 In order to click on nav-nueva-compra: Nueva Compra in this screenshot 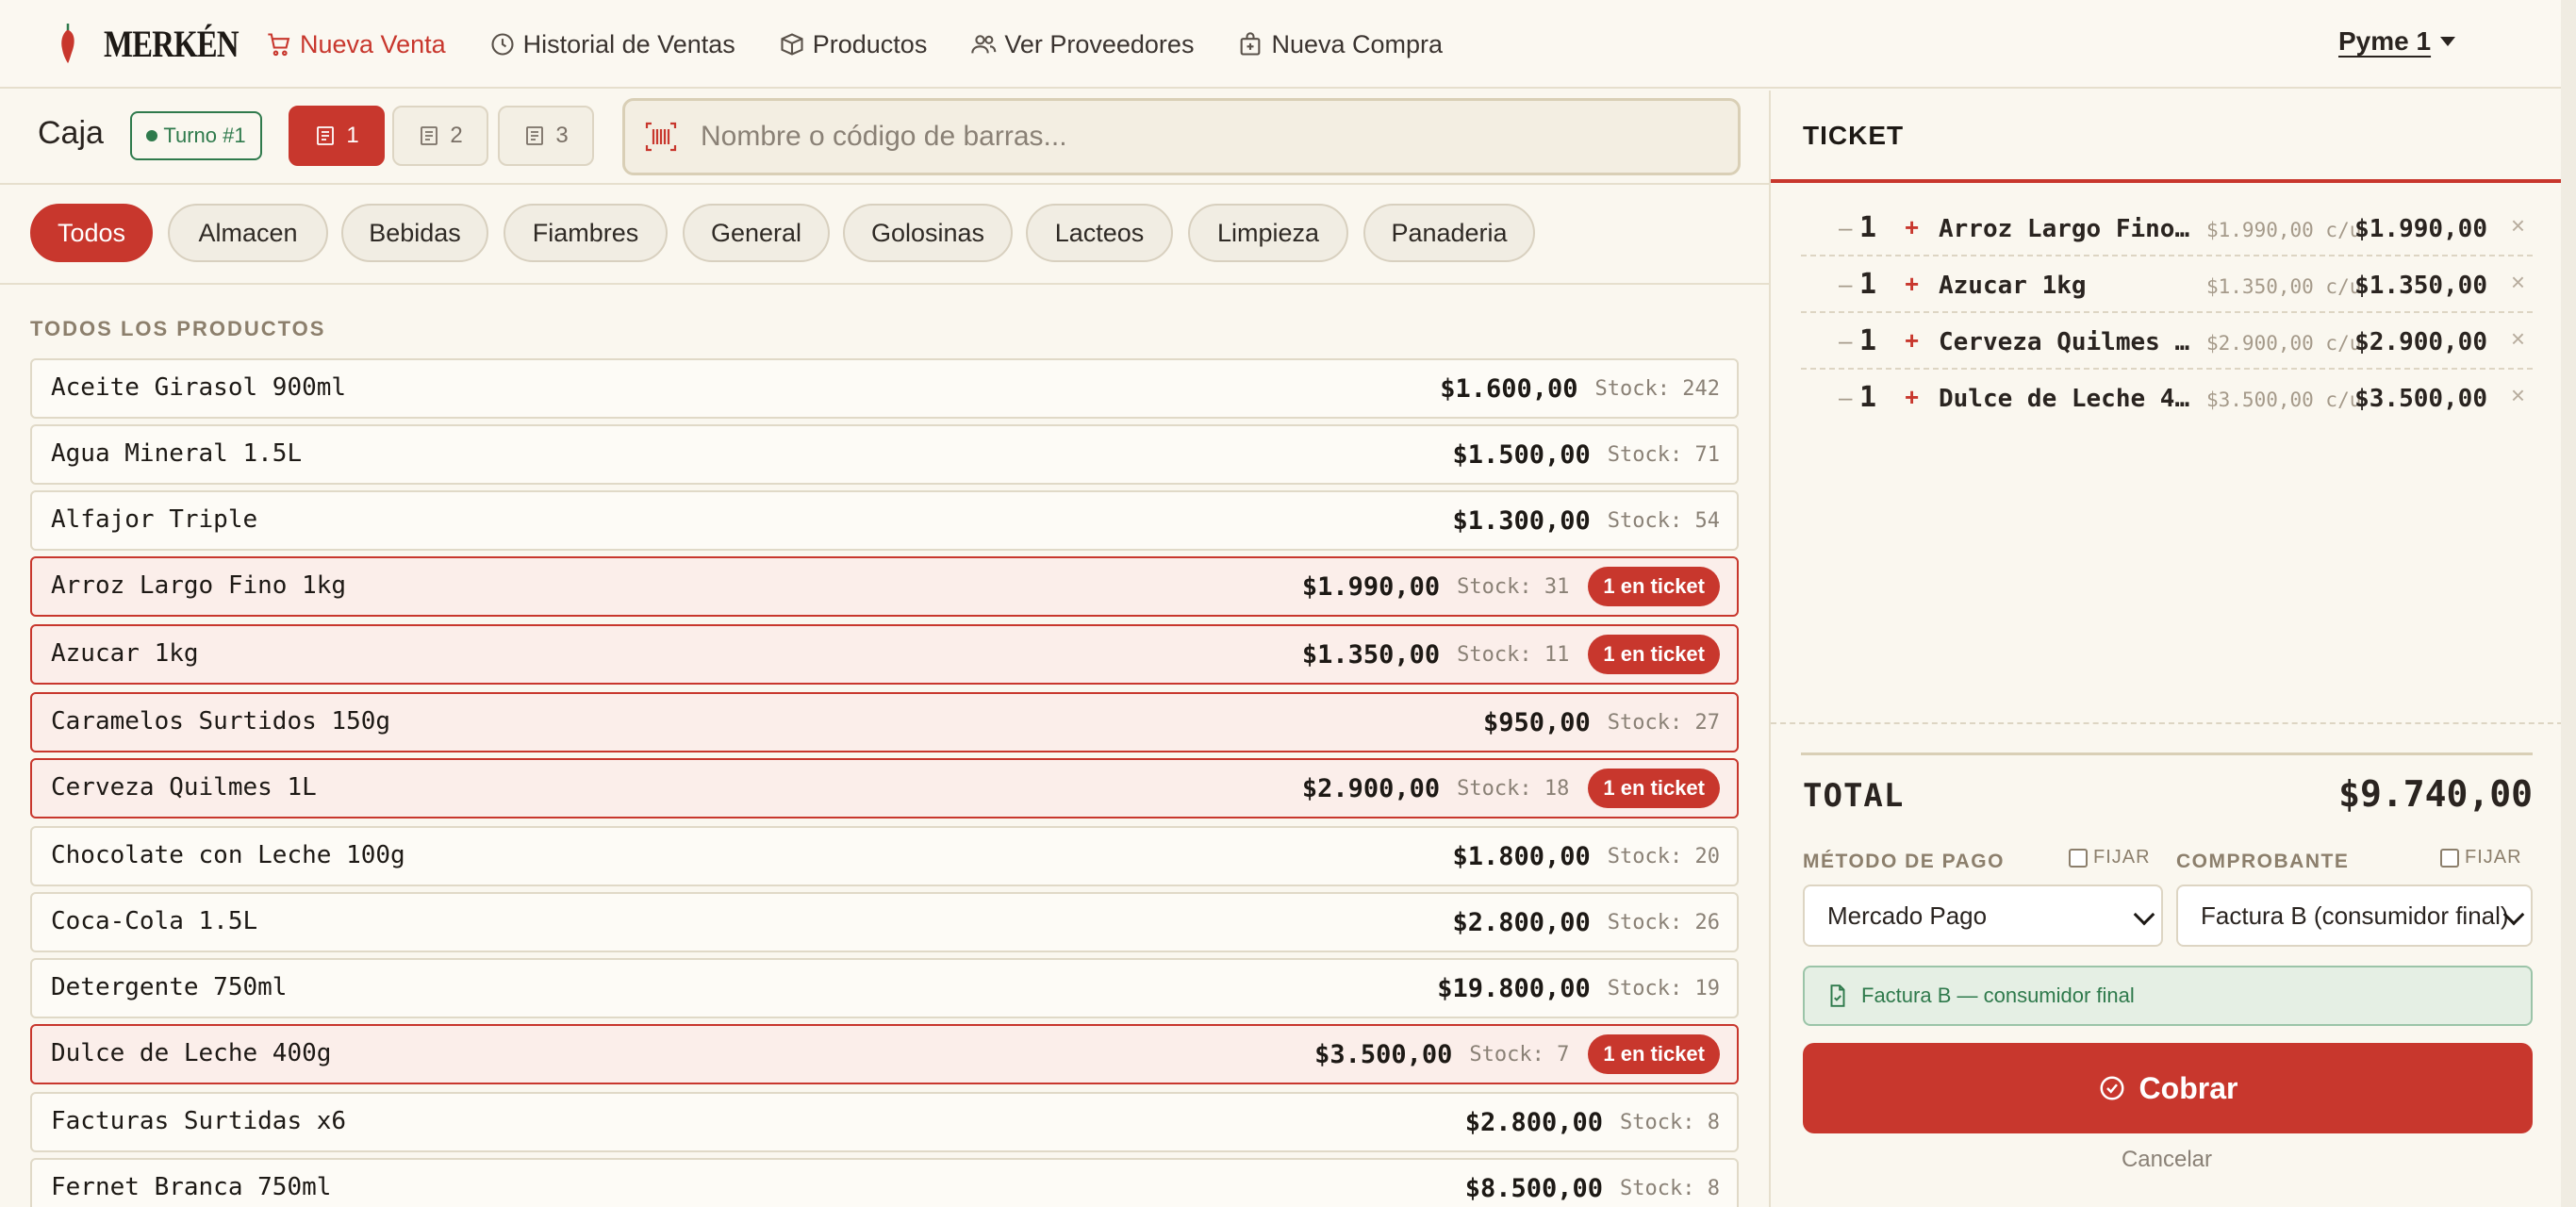, I will do `click(1340, 44)`.